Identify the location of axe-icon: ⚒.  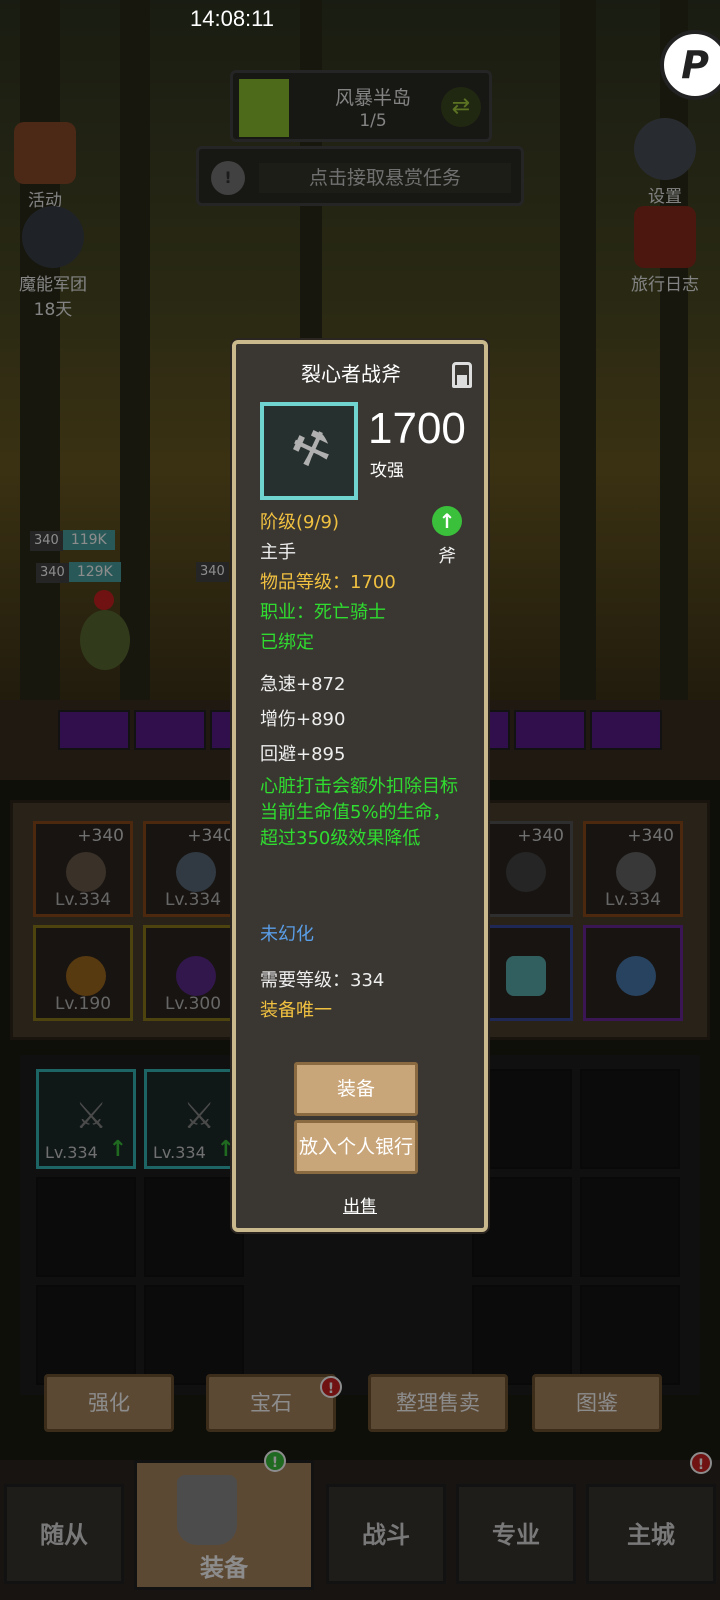
(311, 449).